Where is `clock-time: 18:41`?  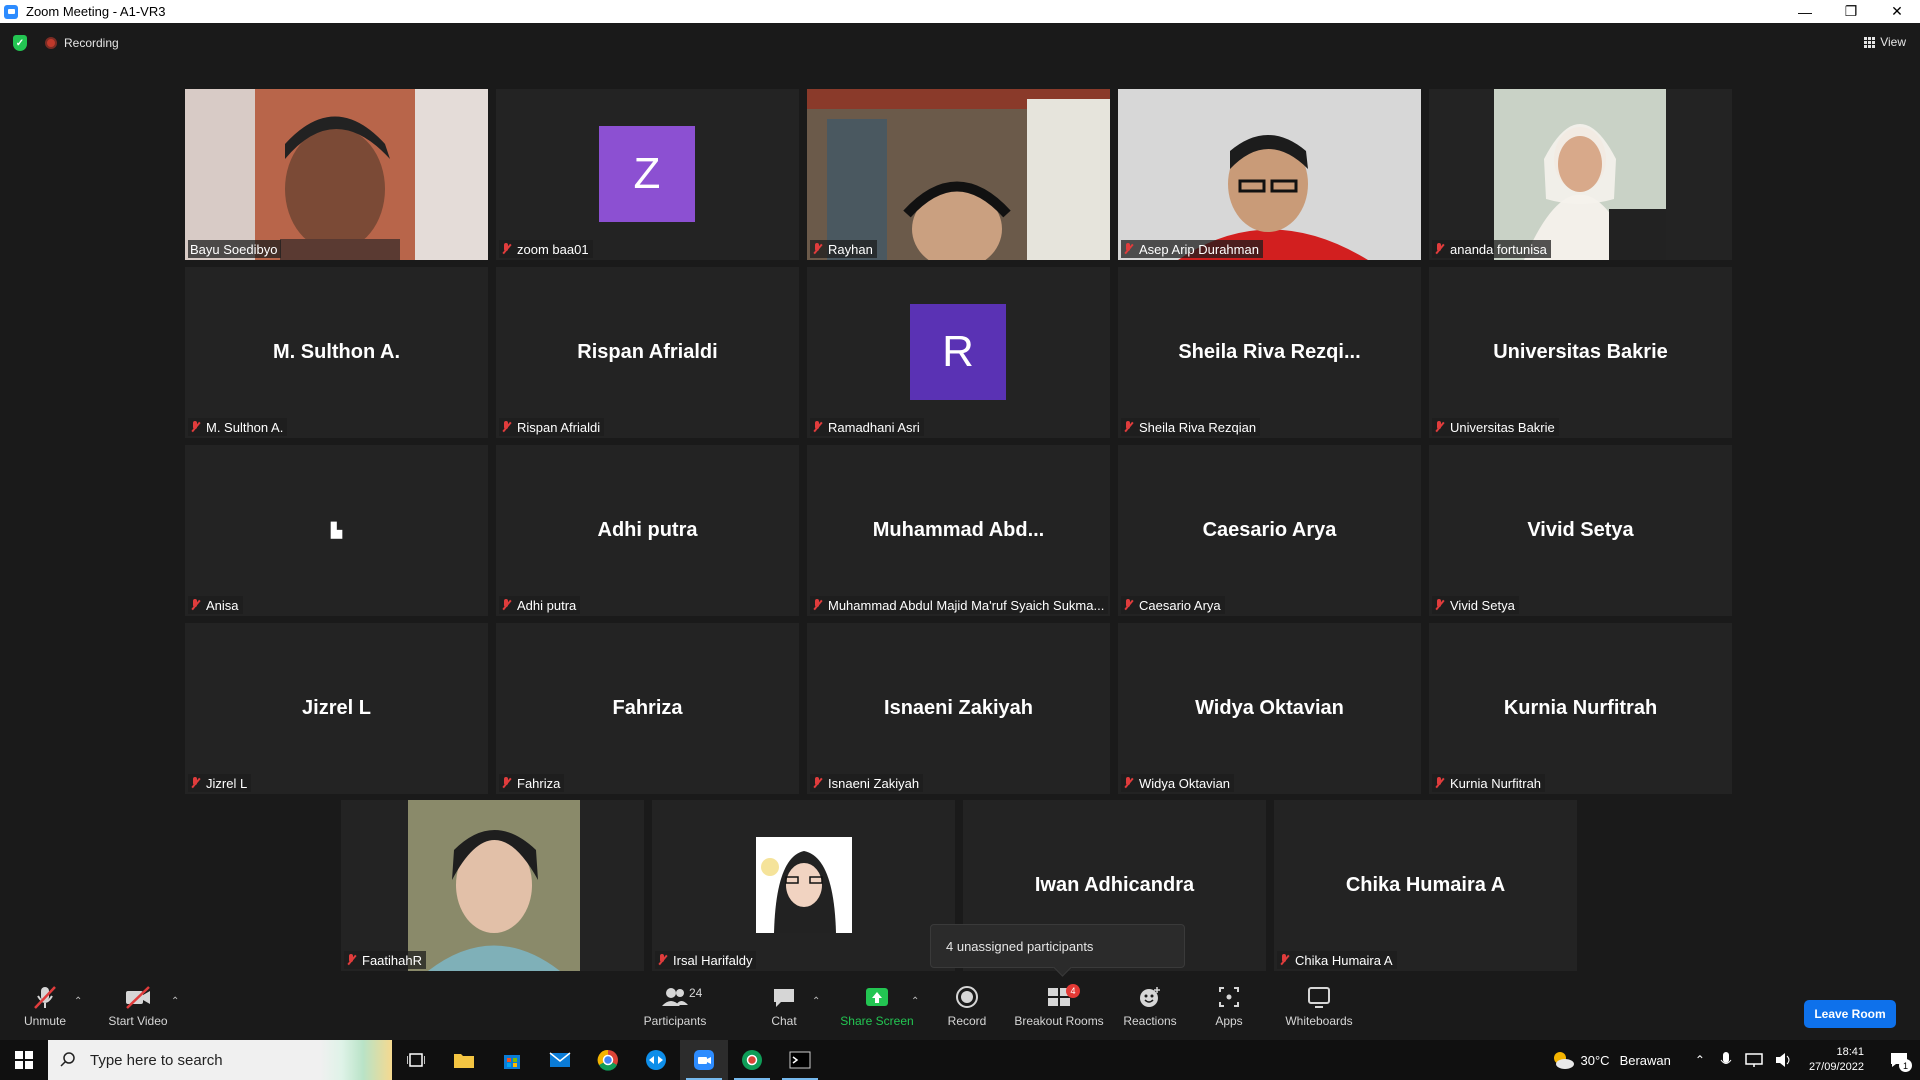
clock-time: 18:41 is located at coordinates (1850, 1052).